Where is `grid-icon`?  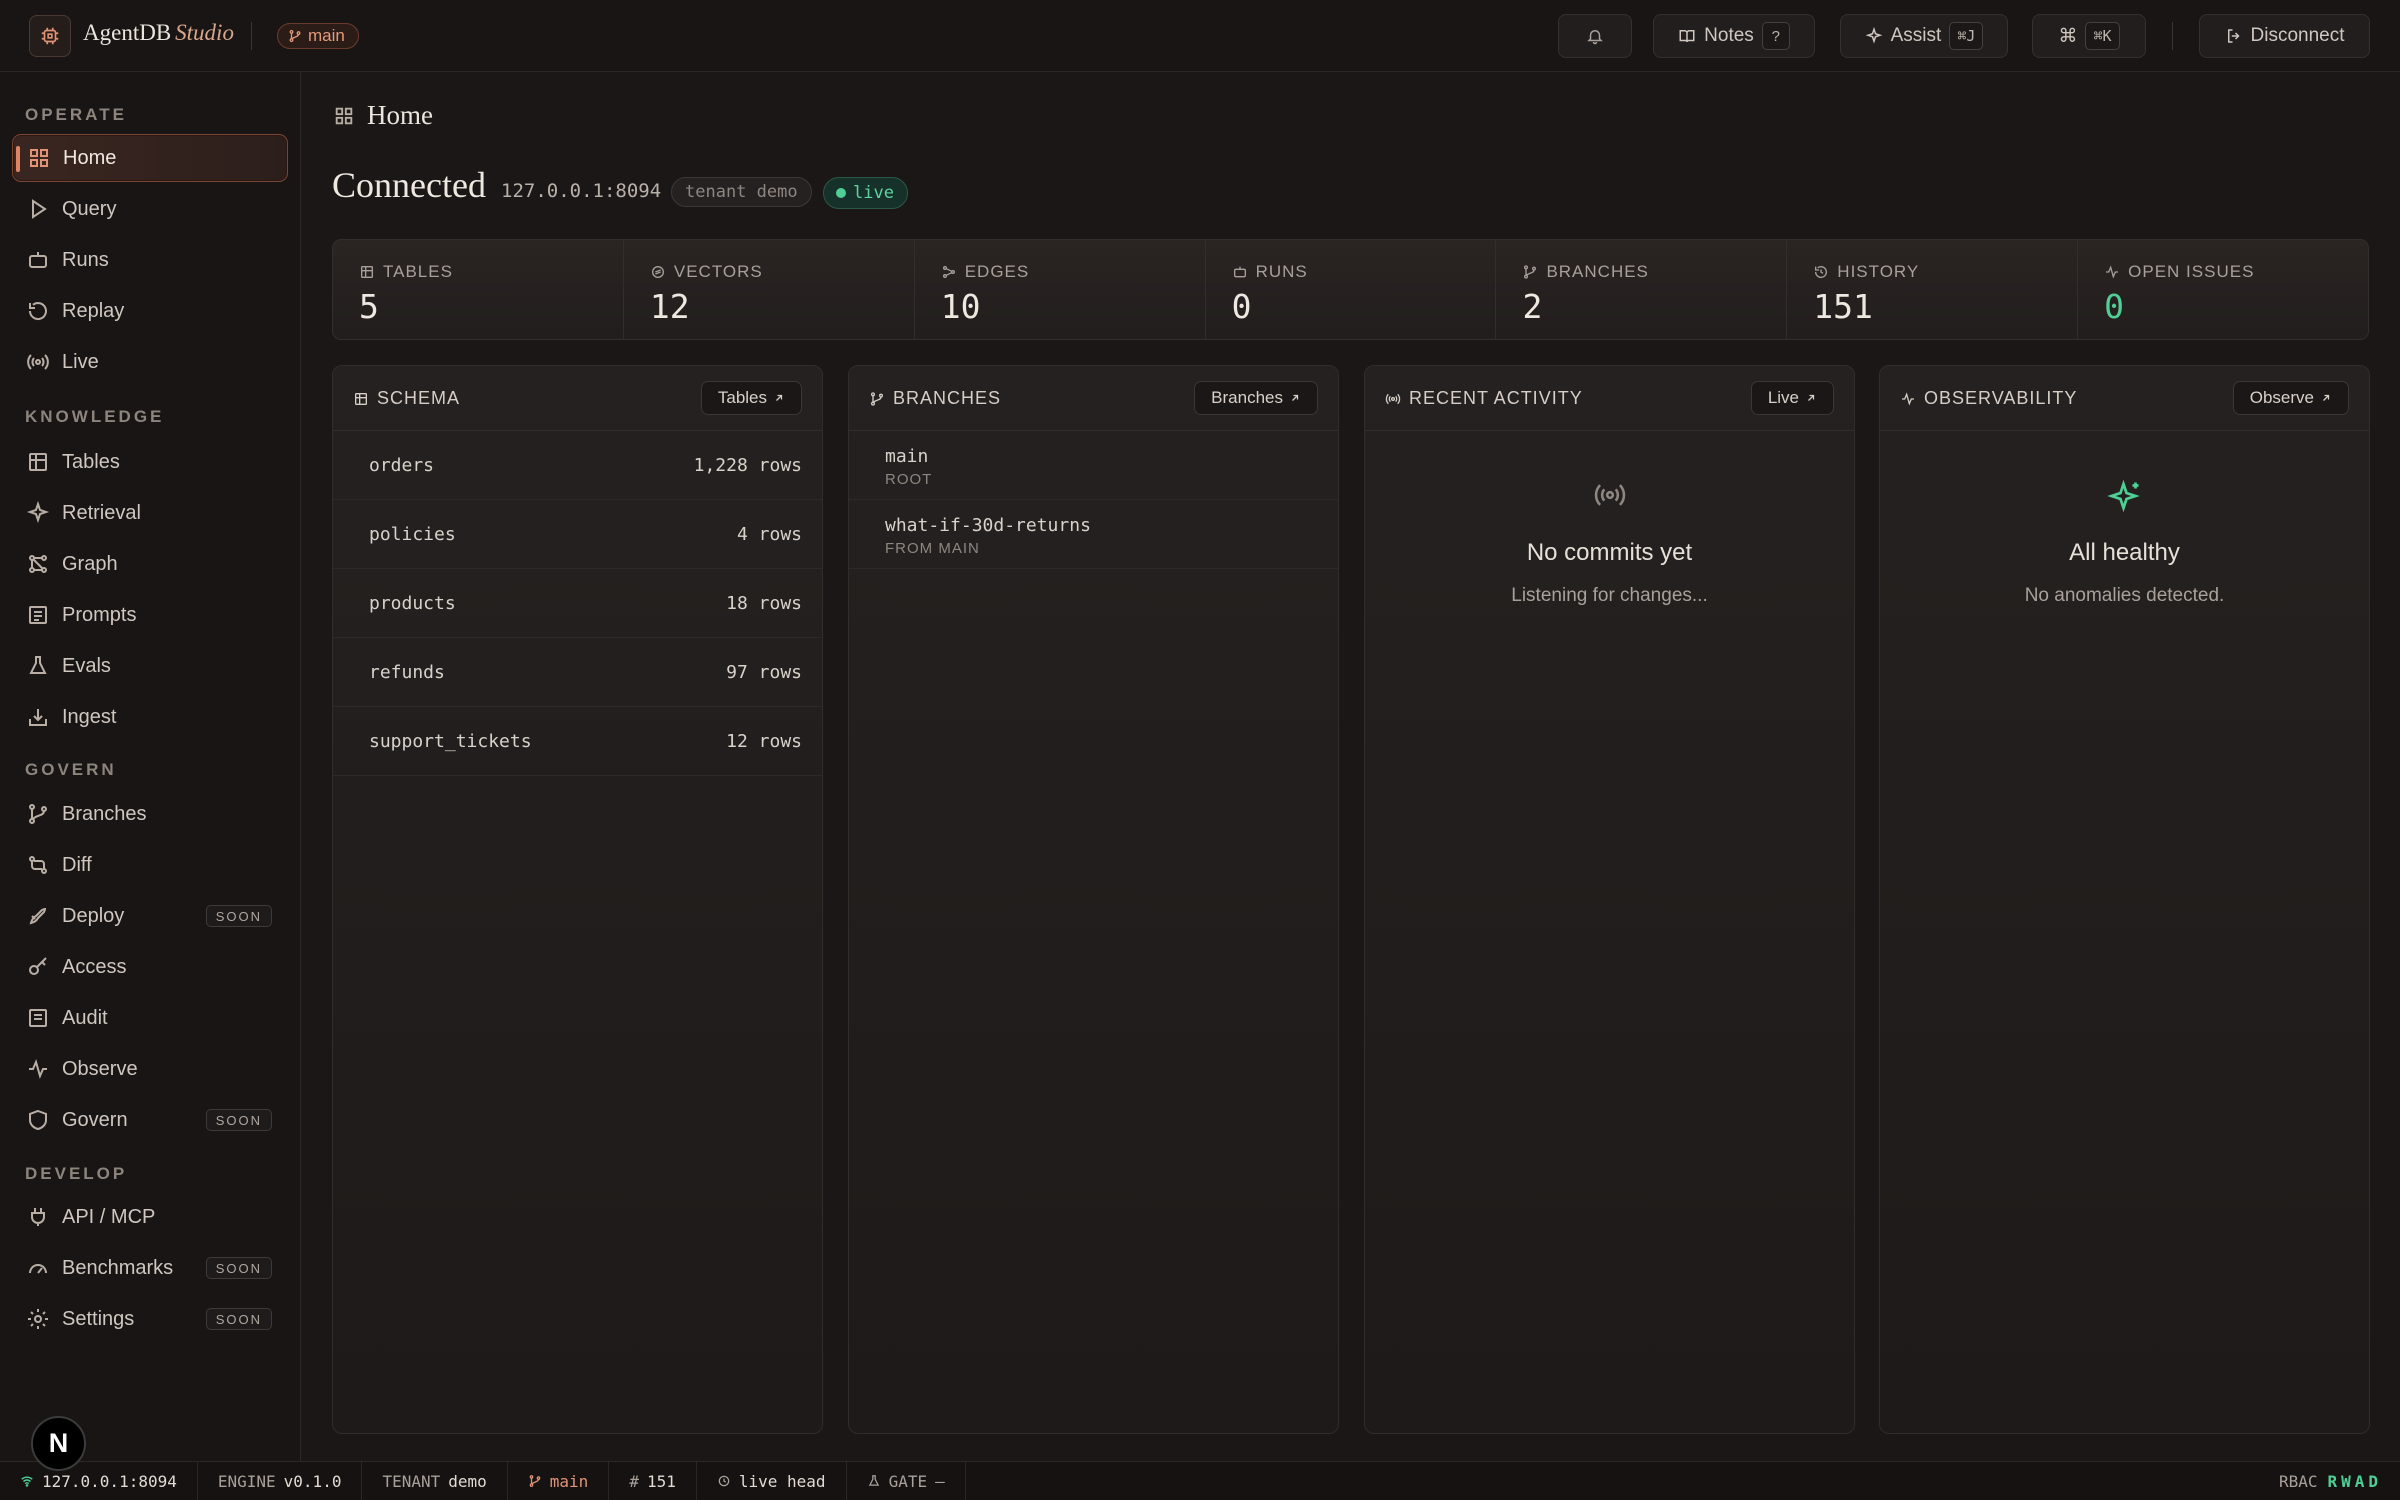
grid-icon is located at coordinates (344, 115).